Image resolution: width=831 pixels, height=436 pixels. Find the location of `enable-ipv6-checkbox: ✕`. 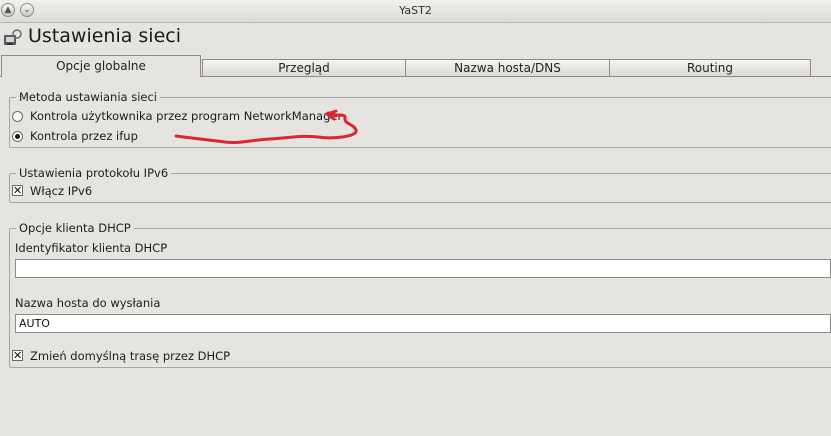

enable-ipv6-checkbox: ✕ is located at coordinates (17, 190).